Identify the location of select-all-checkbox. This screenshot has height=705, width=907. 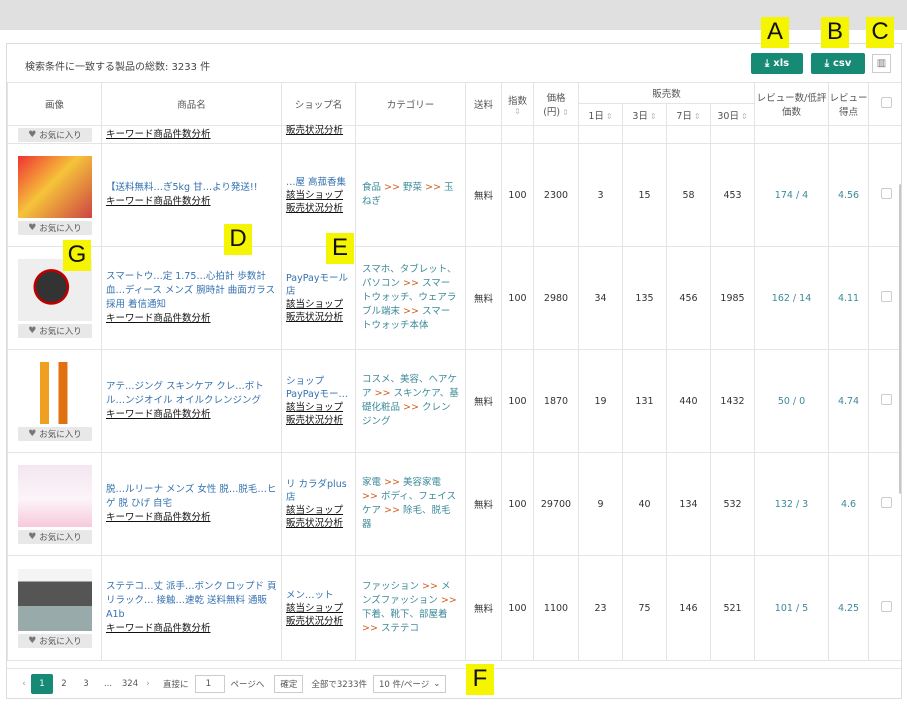
(886, 102).